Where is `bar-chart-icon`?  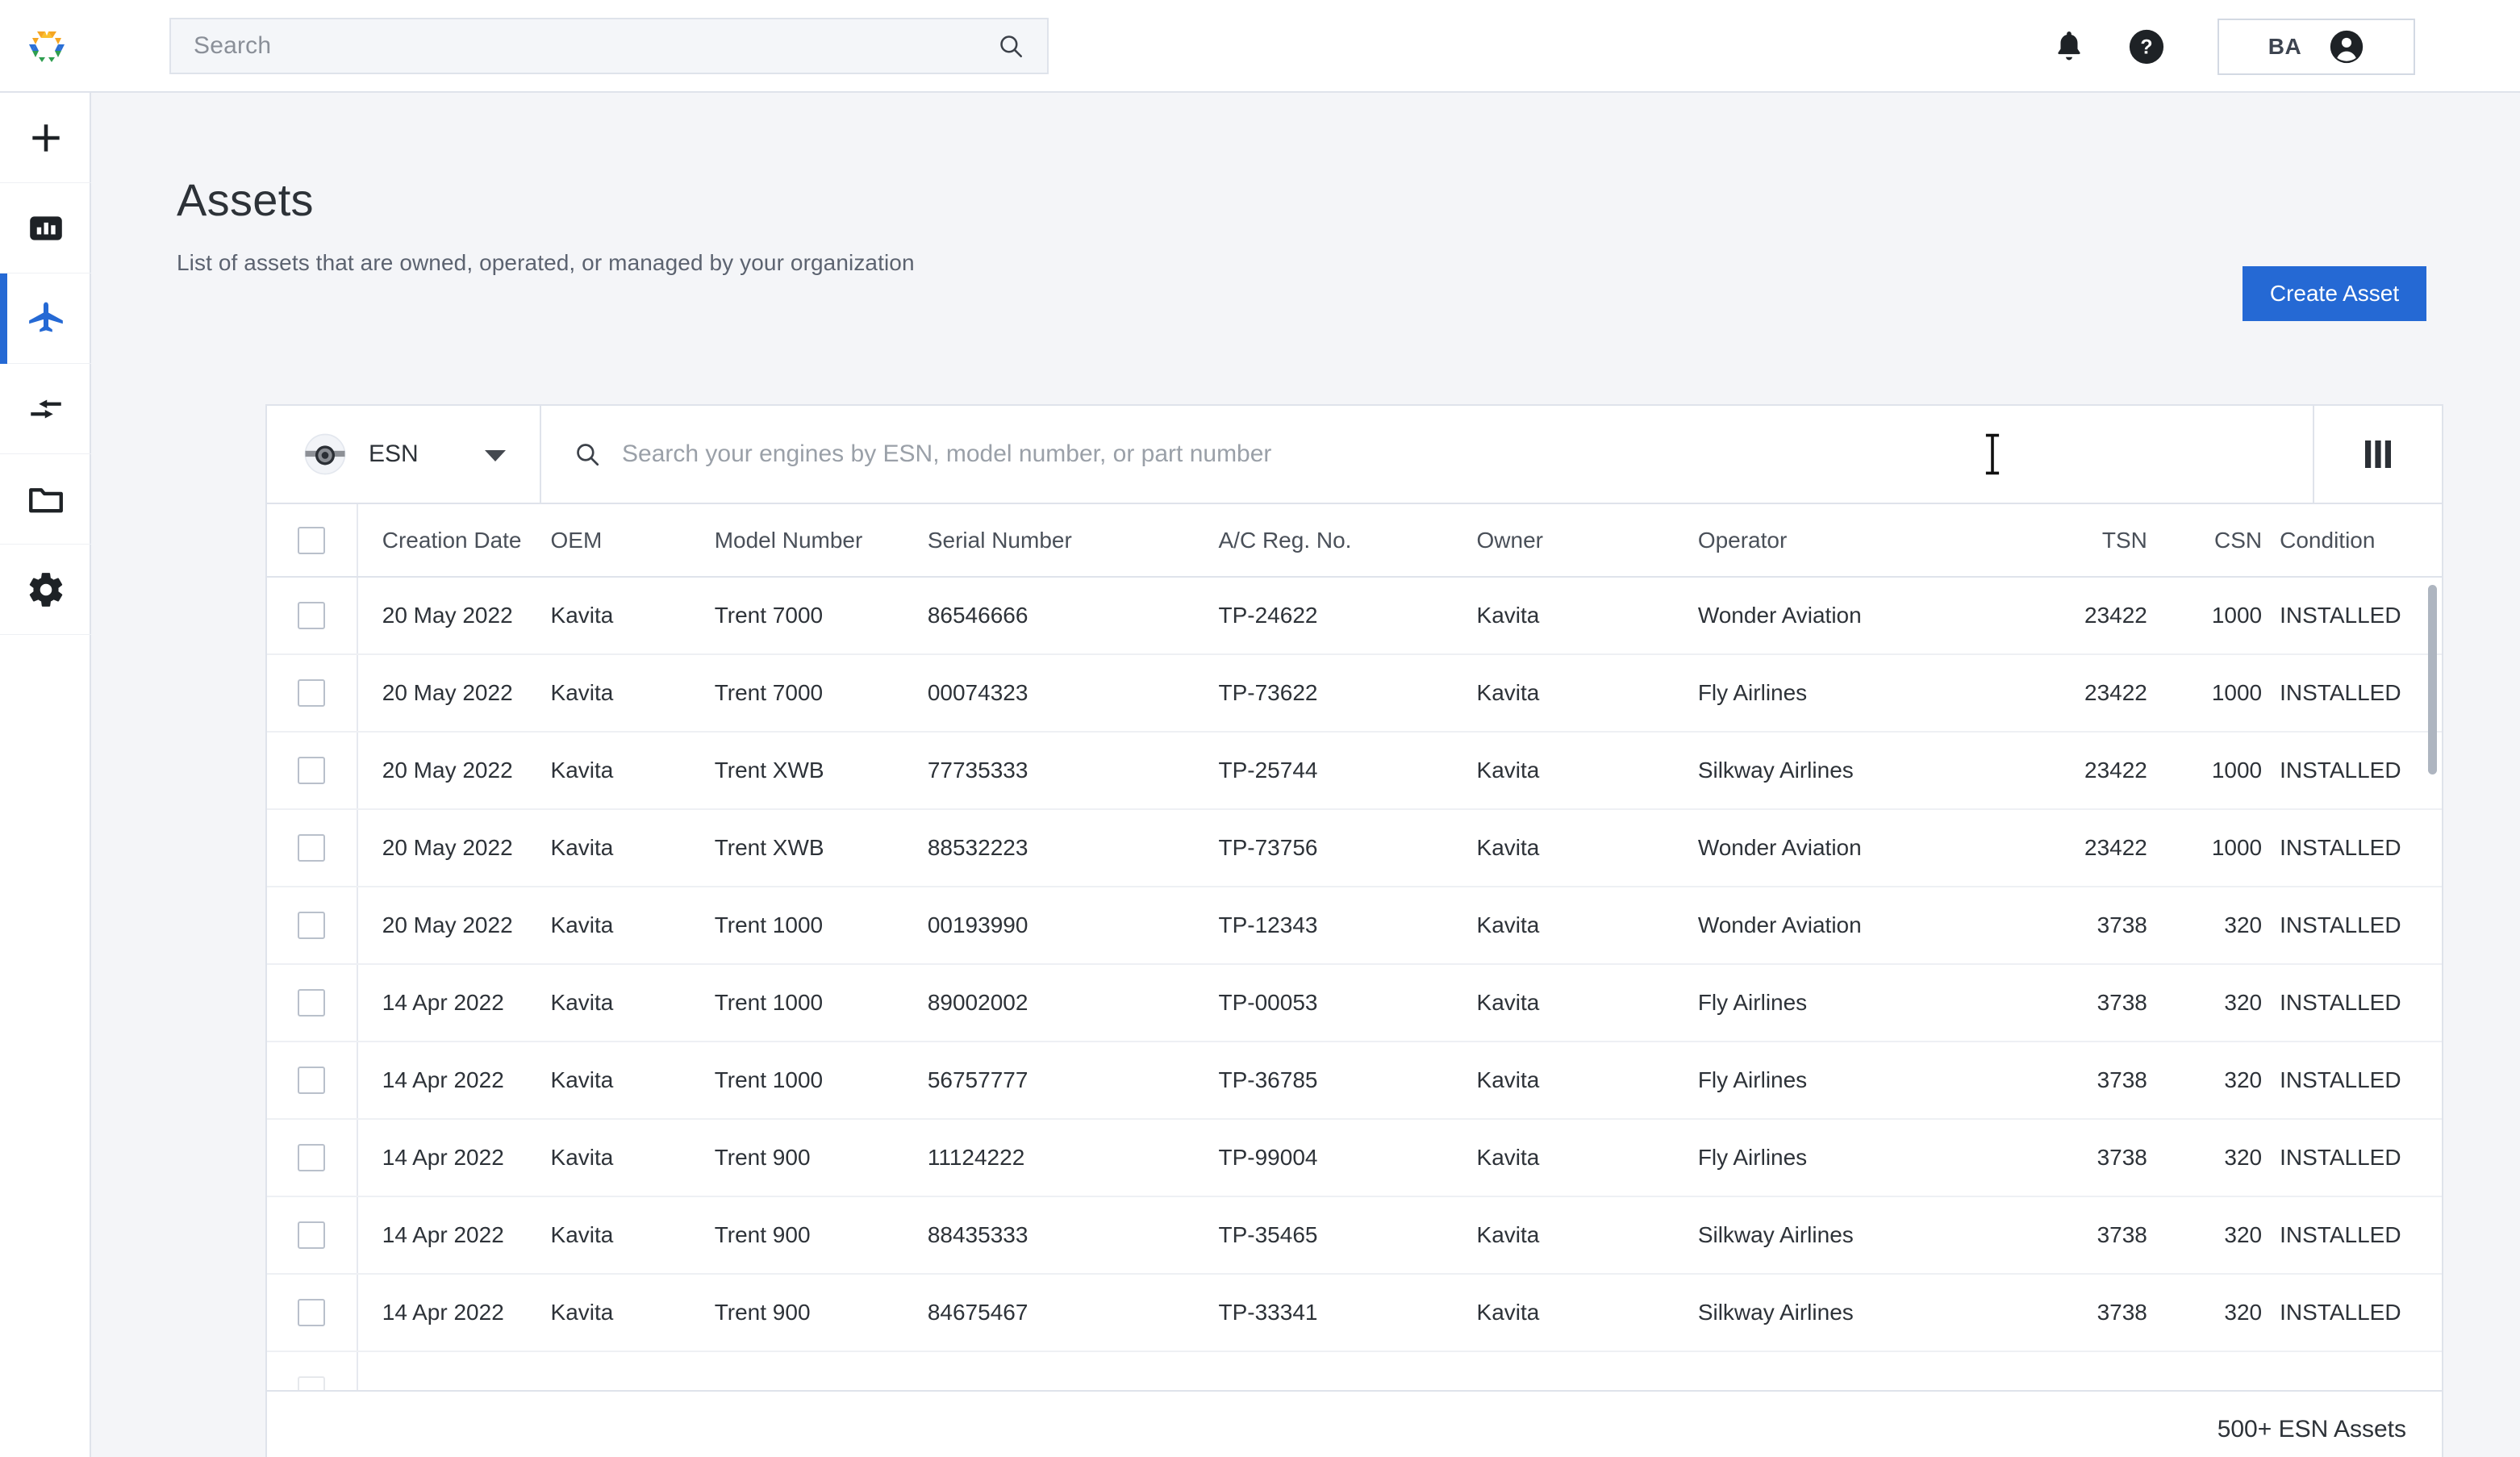 bar-chart-icon is located at coordinates (45, 227).